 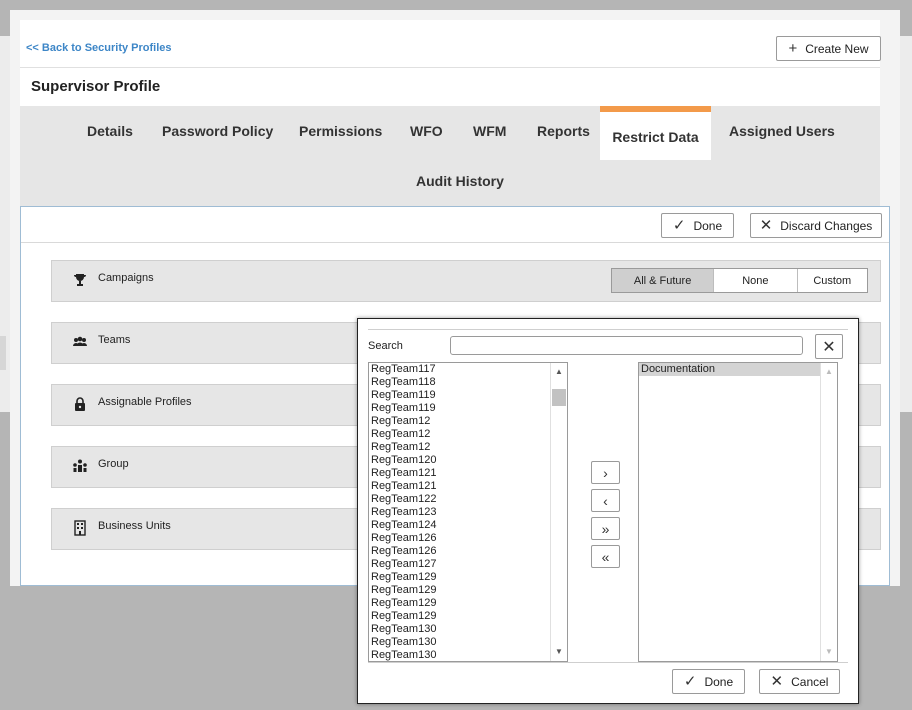 What do you see at coordinates (145, 402) in the screenshot?
I see `section-label: Assignable Profiles` at bounding box center [145, 402].